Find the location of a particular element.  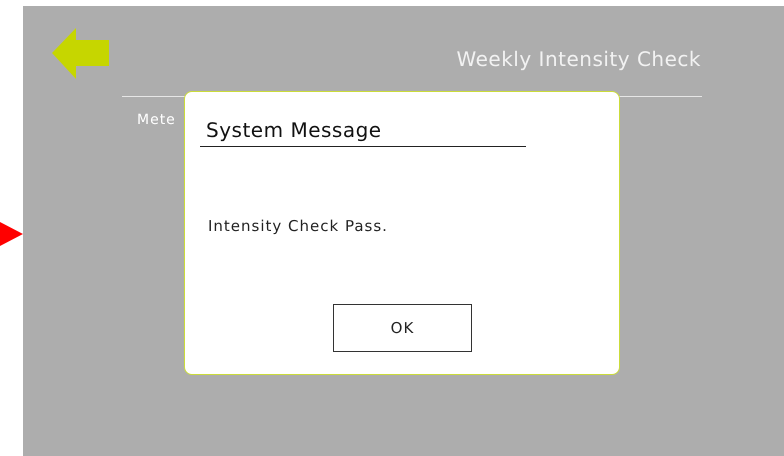

dialog-message: Intensity Check Pass. is located at coordinates (298, 226).